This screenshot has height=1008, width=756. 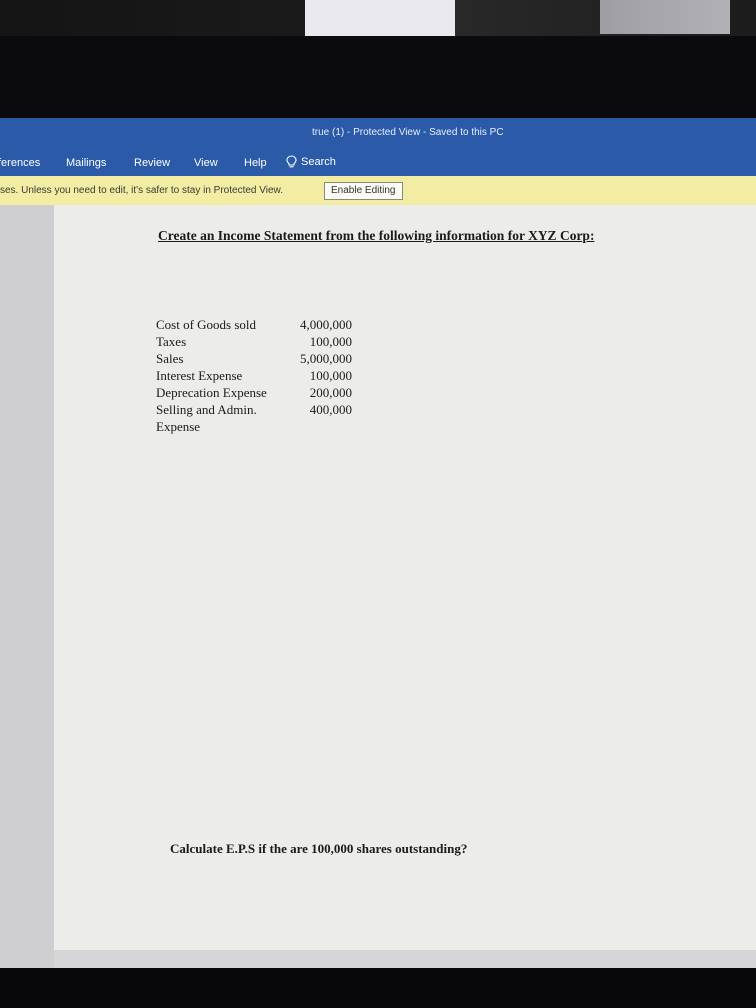 I want to click on monitor-bezel-bottom, so click(x=378, y=988).